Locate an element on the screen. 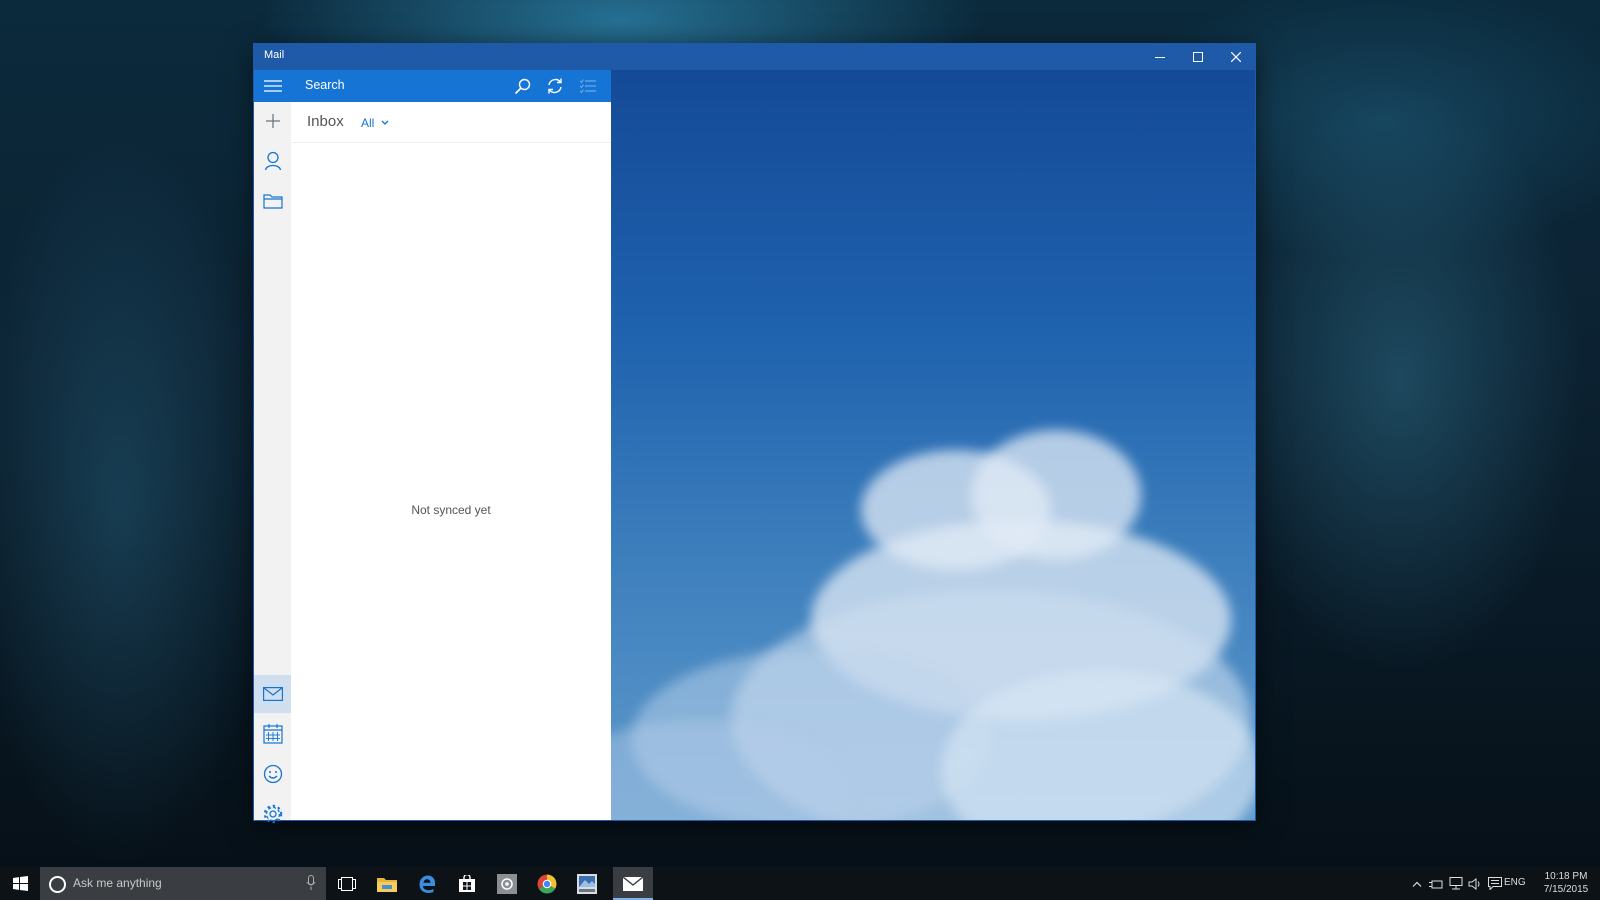 This screenshot has width=1600, height=900. input-language-indicator: ENG is located at coordinates (1515, 882).